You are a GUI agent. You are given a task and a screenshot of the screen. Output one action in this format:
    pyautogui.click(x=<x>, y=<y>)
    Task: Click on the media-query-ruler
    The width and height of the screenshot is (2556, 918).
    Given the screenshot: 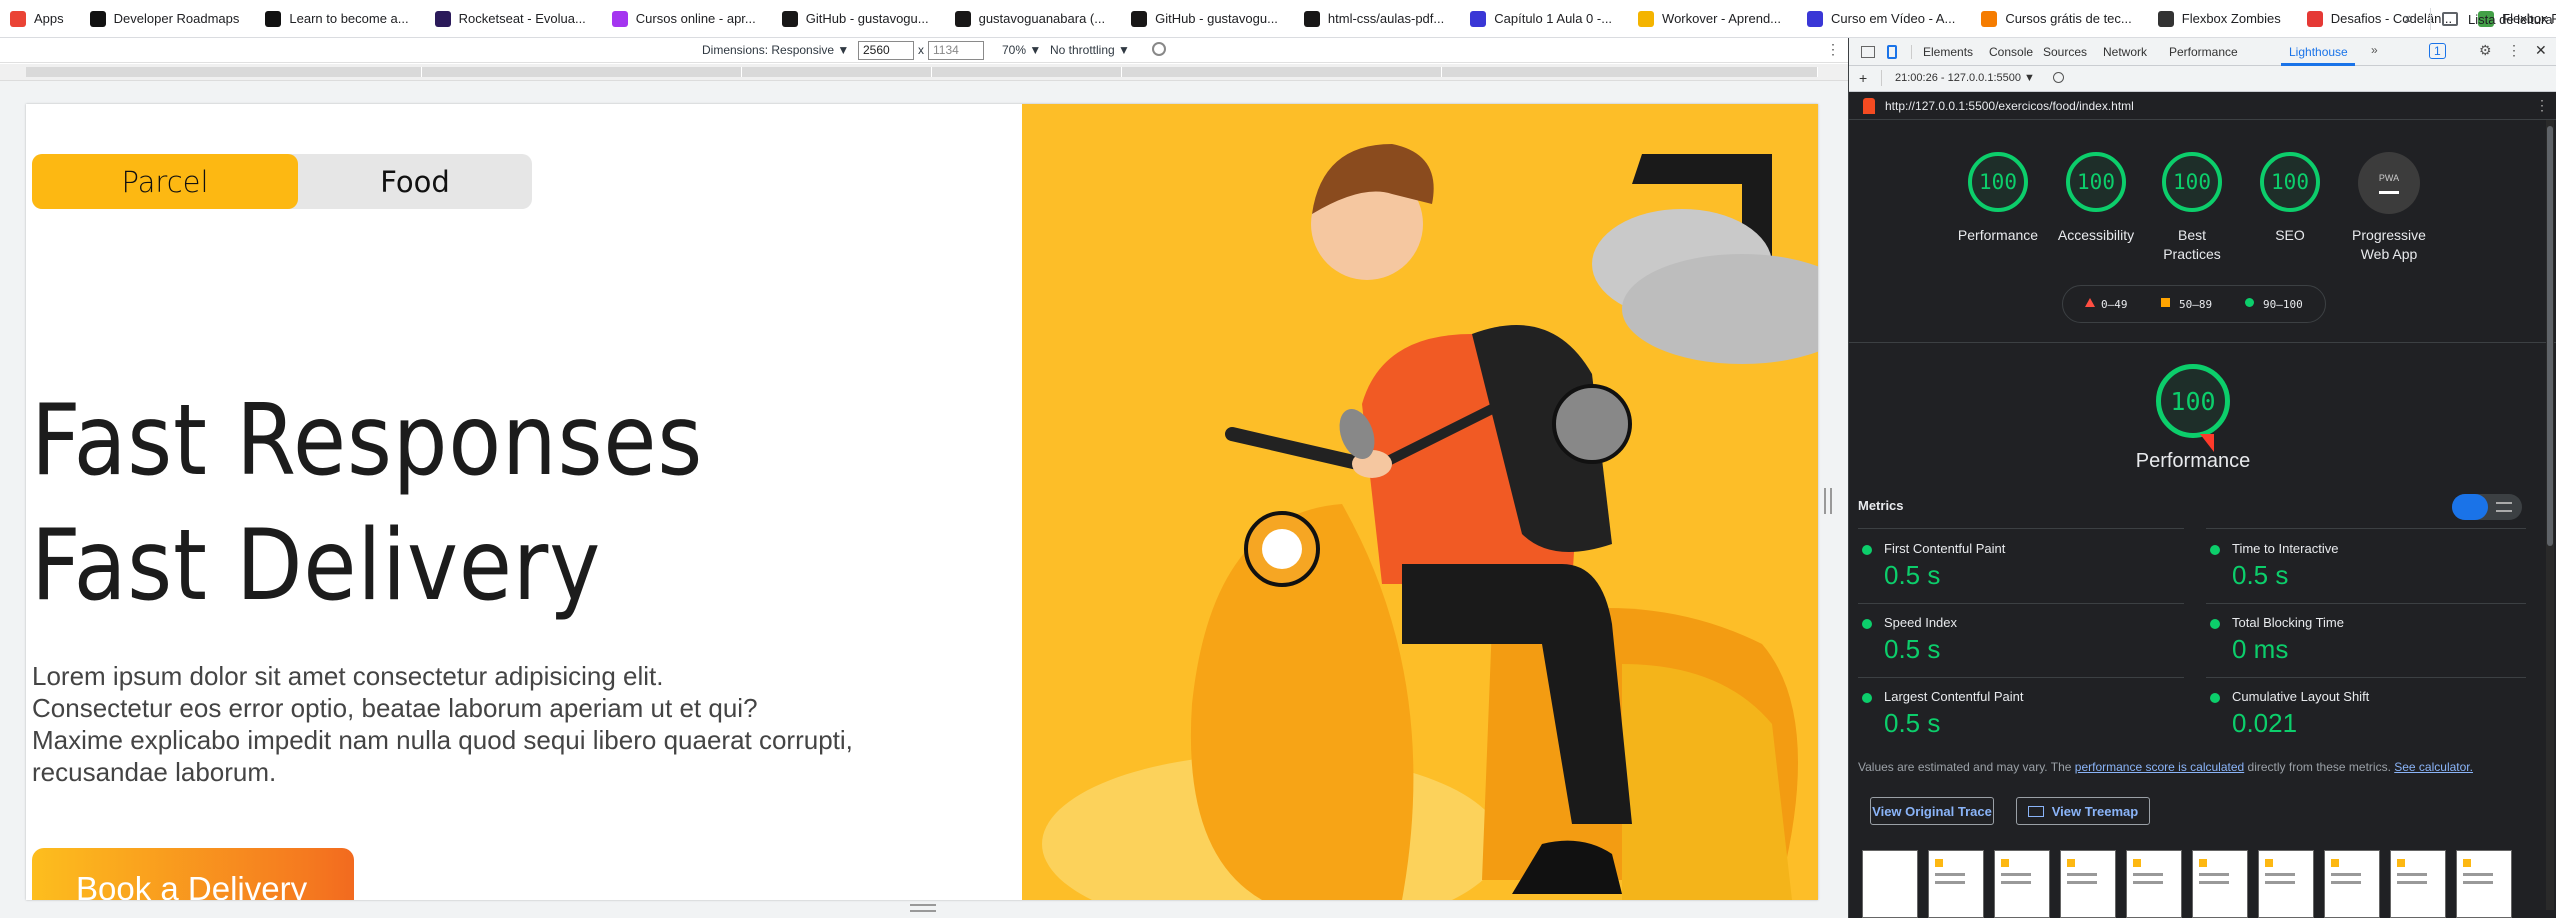 What is the action you would take?
    pyautogui.click(x=924, y=72)
    